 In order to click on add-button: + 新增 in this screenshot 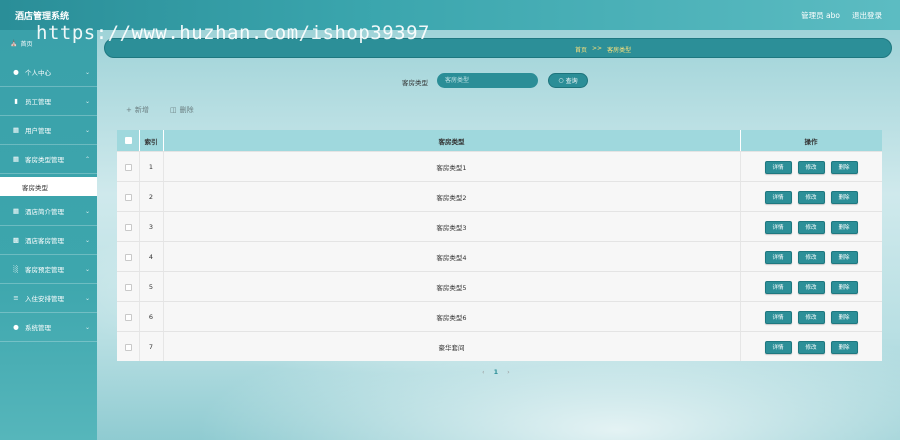, I will do `click(137, 110)`.